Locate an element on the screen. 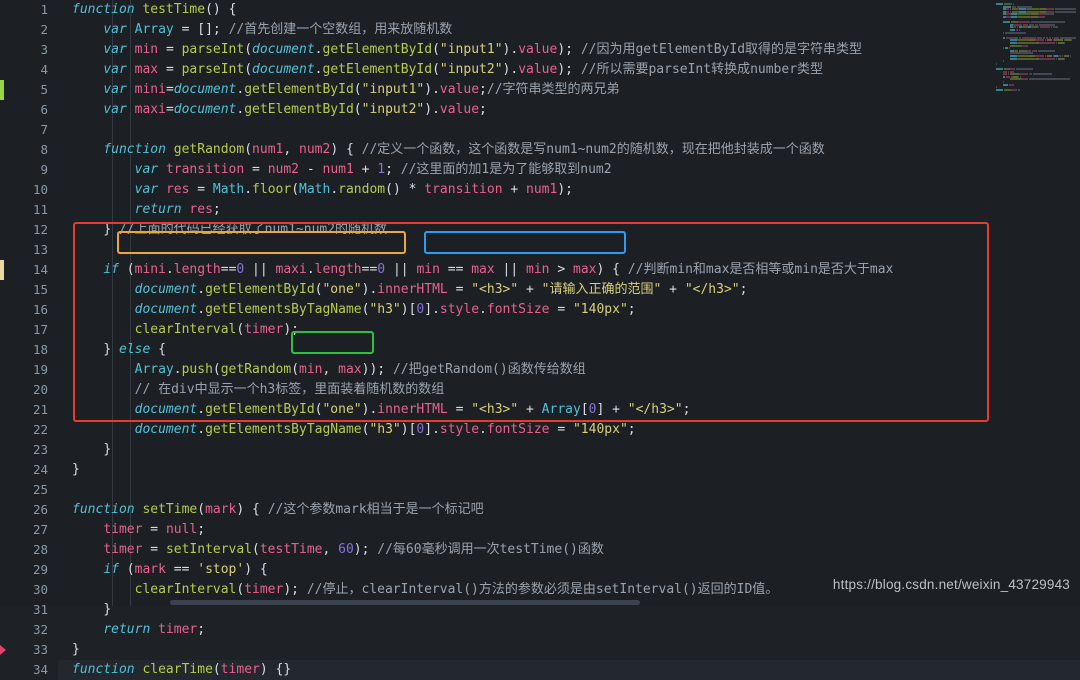 Image resolution: width=1080 pixels, height=680 pixels. line-number: 12 is located at coordinates (40, 229).